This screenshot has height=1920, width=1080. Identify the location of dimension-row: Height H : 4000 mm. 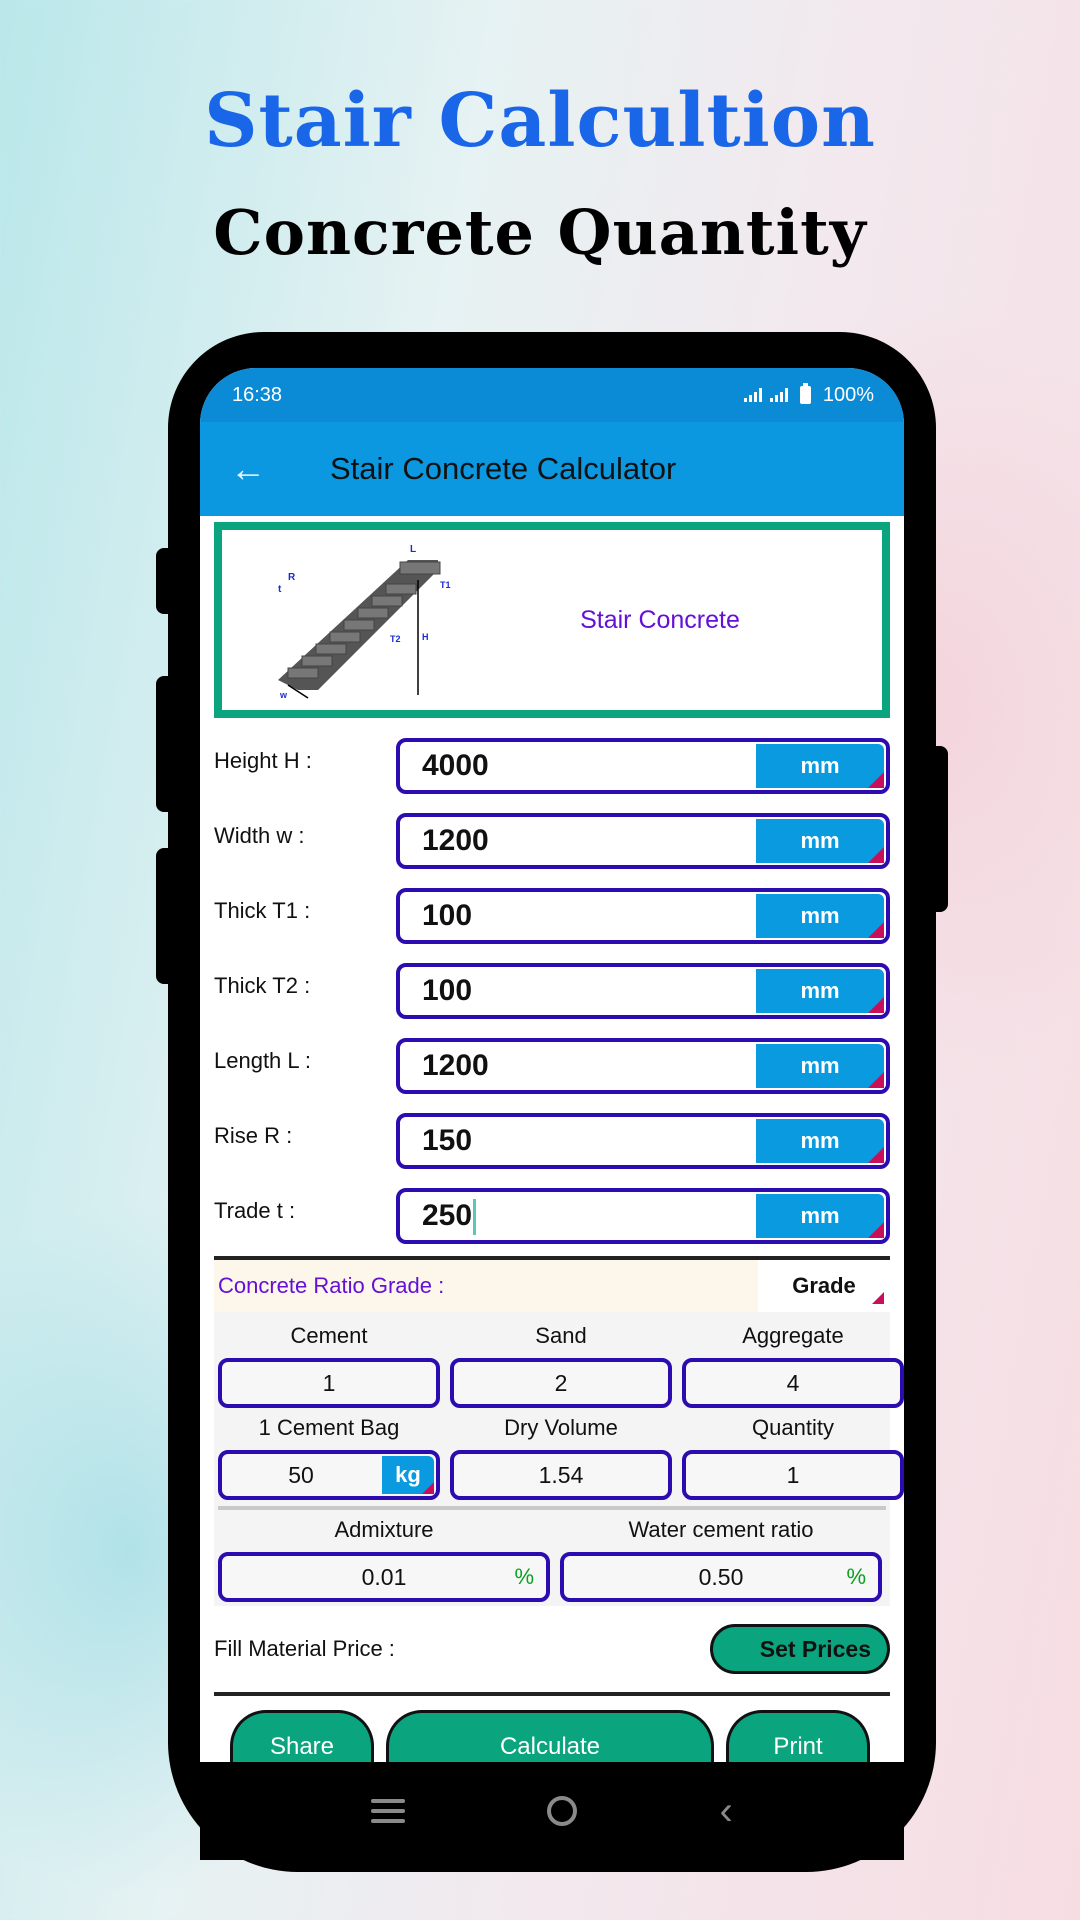
(552, 775).